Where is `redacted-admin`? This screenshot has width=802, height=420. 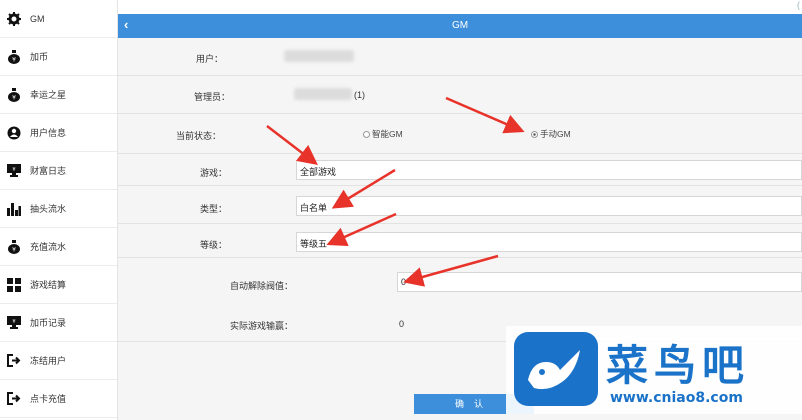
redacted-admin is located at coordinates (323, 94).